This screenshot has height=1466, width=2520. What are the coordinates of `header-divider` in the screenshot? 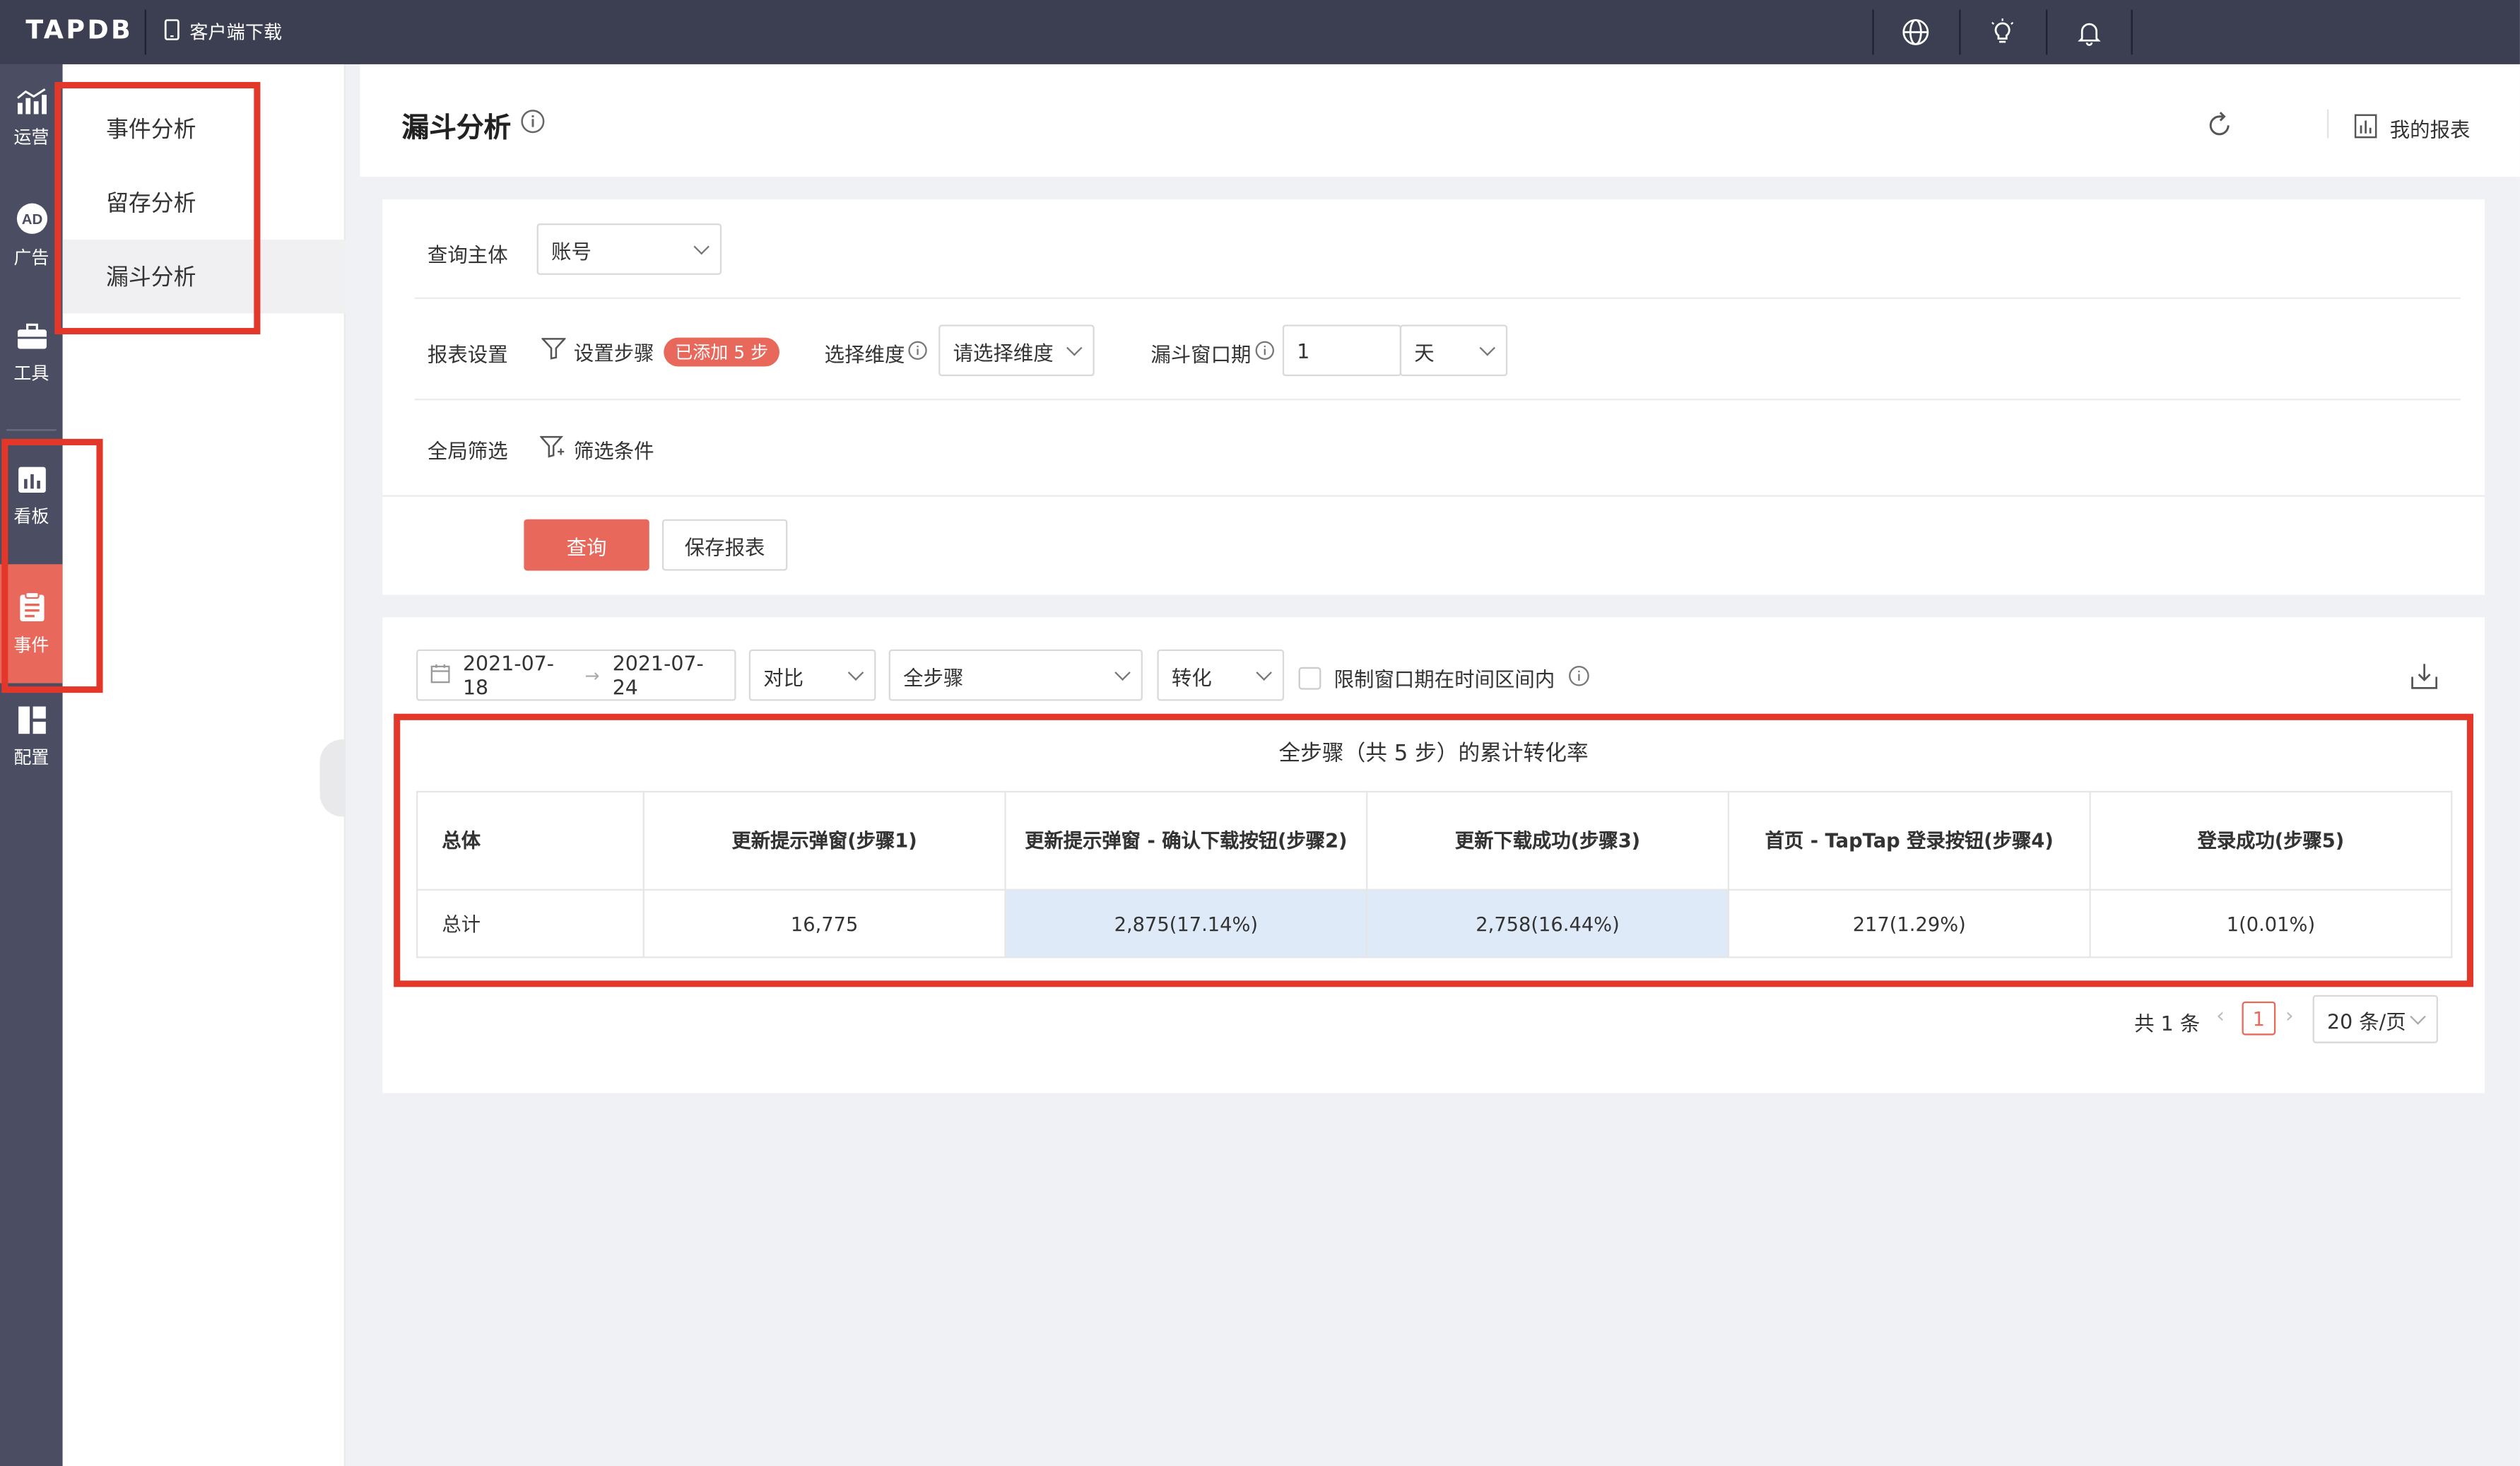 It's located at (2328, 124).